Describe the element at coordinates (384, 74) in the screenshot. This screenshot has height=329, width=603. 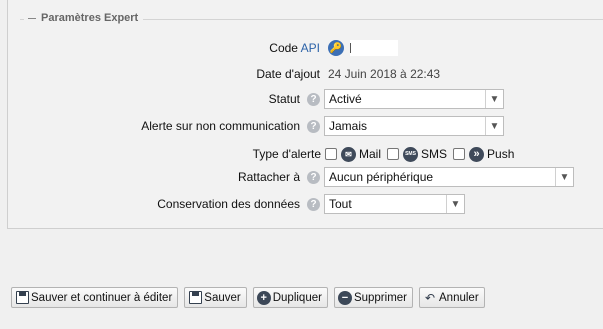
I see `date-ajout-value: 24 Juin 2018 à 22:43` at that location.